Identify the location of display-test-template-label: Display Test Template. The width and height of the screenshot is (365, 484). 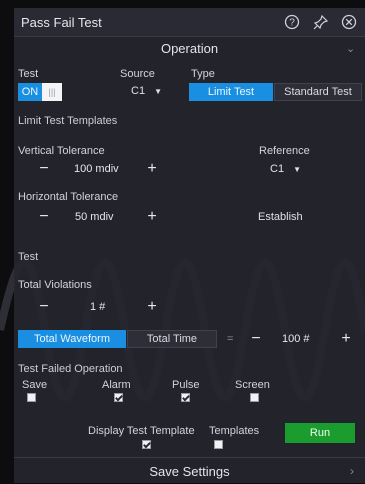
(141, 431).